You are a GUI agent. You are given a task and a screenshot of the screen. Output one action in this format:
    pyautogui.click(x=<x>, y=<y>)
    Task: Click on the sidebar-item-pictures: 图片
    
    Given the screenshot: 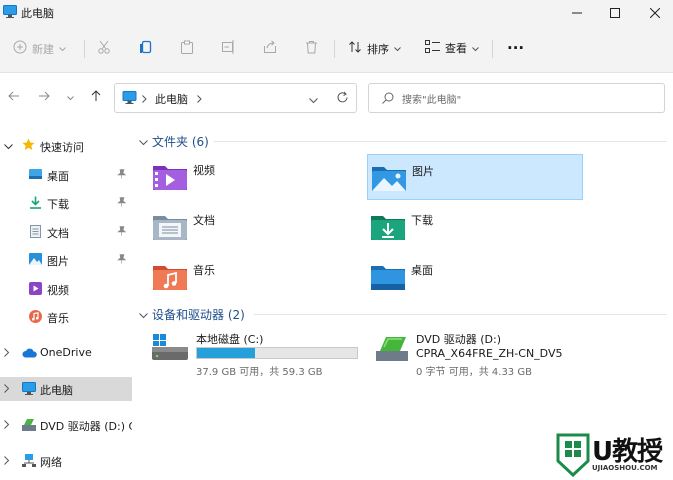 What is the action you would take?
    pyautogui.click(x=66, y=260)
    